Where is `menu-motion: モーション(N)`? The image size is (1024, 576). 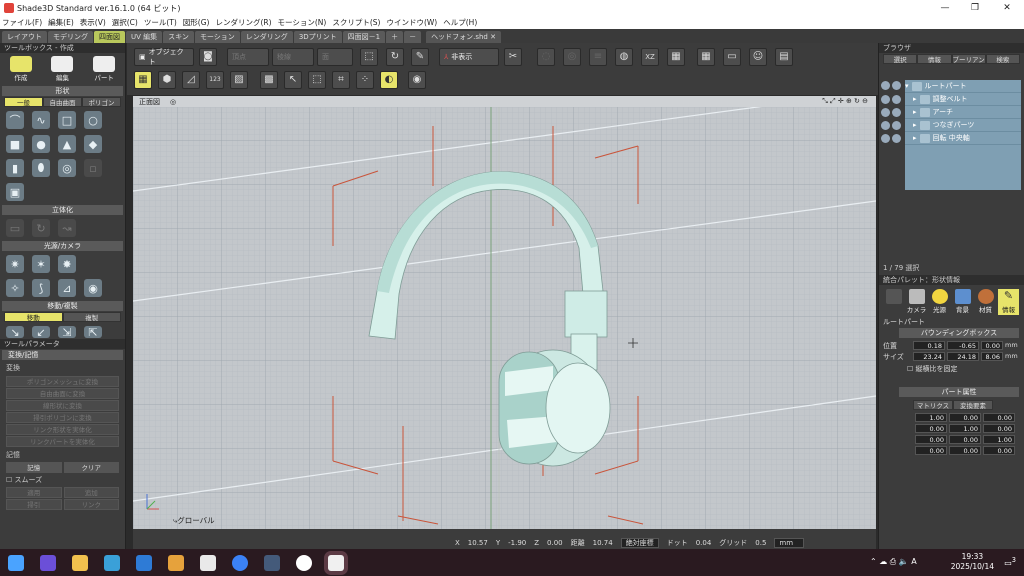 menu-motion: モーション(N) is located at coordinates (302, 22).